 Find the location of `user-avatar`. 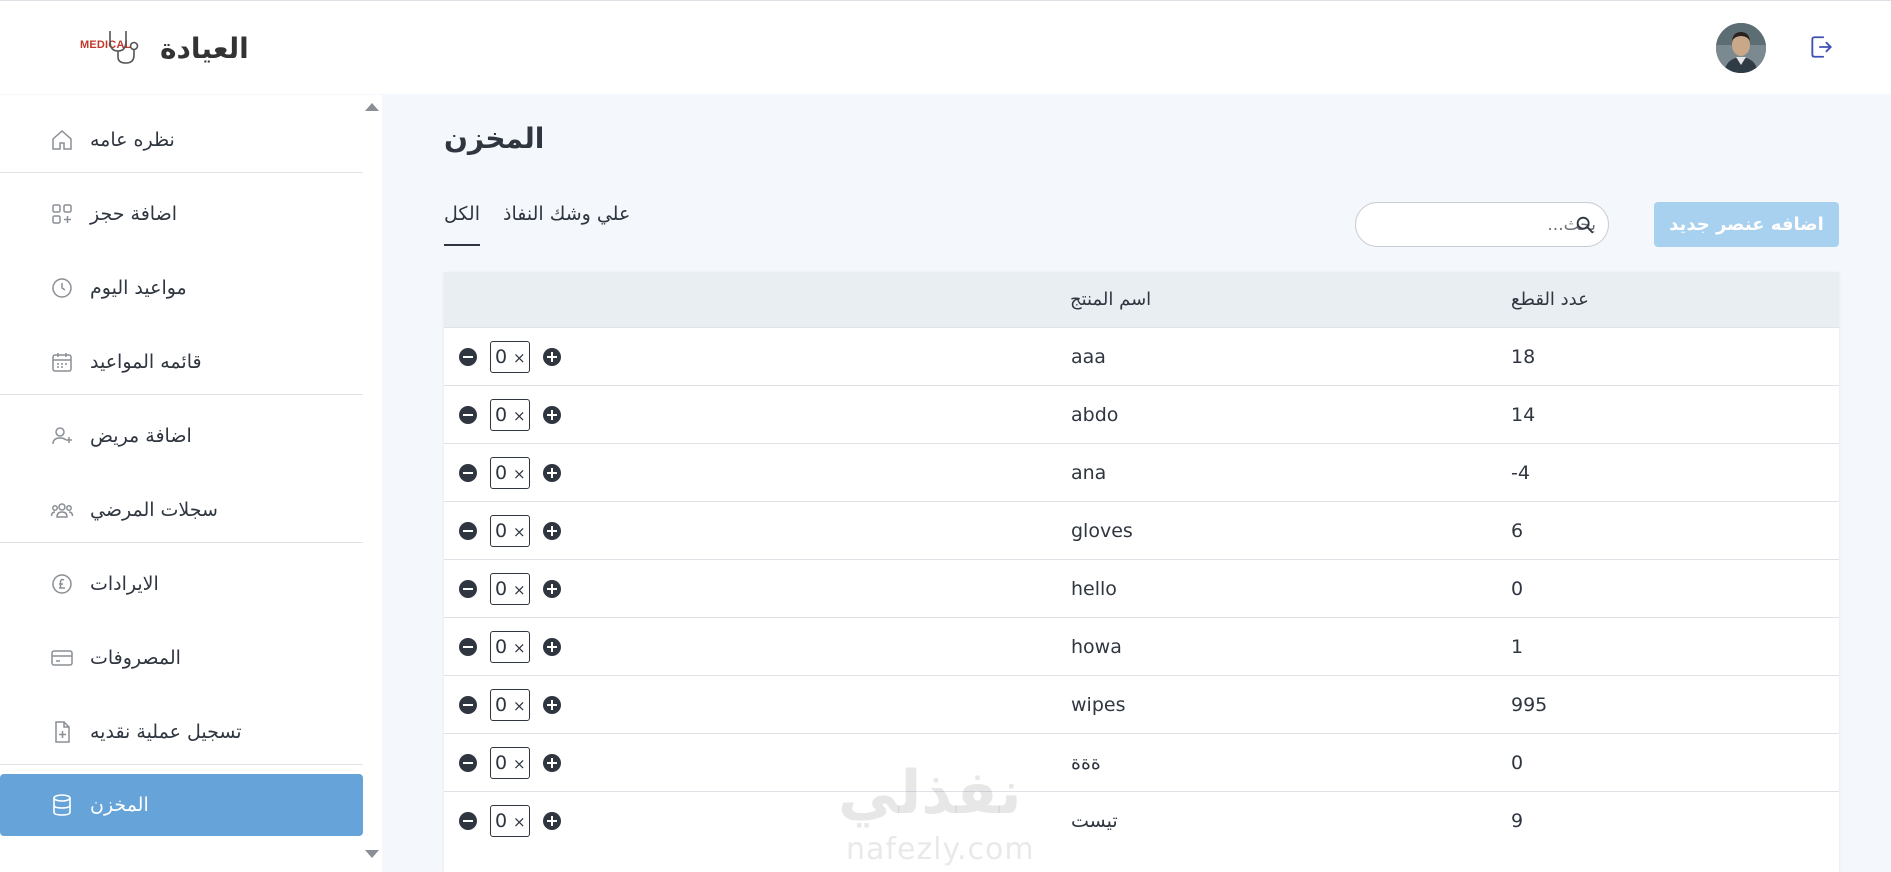

user-avatar is located at coordinates (1741, 48).